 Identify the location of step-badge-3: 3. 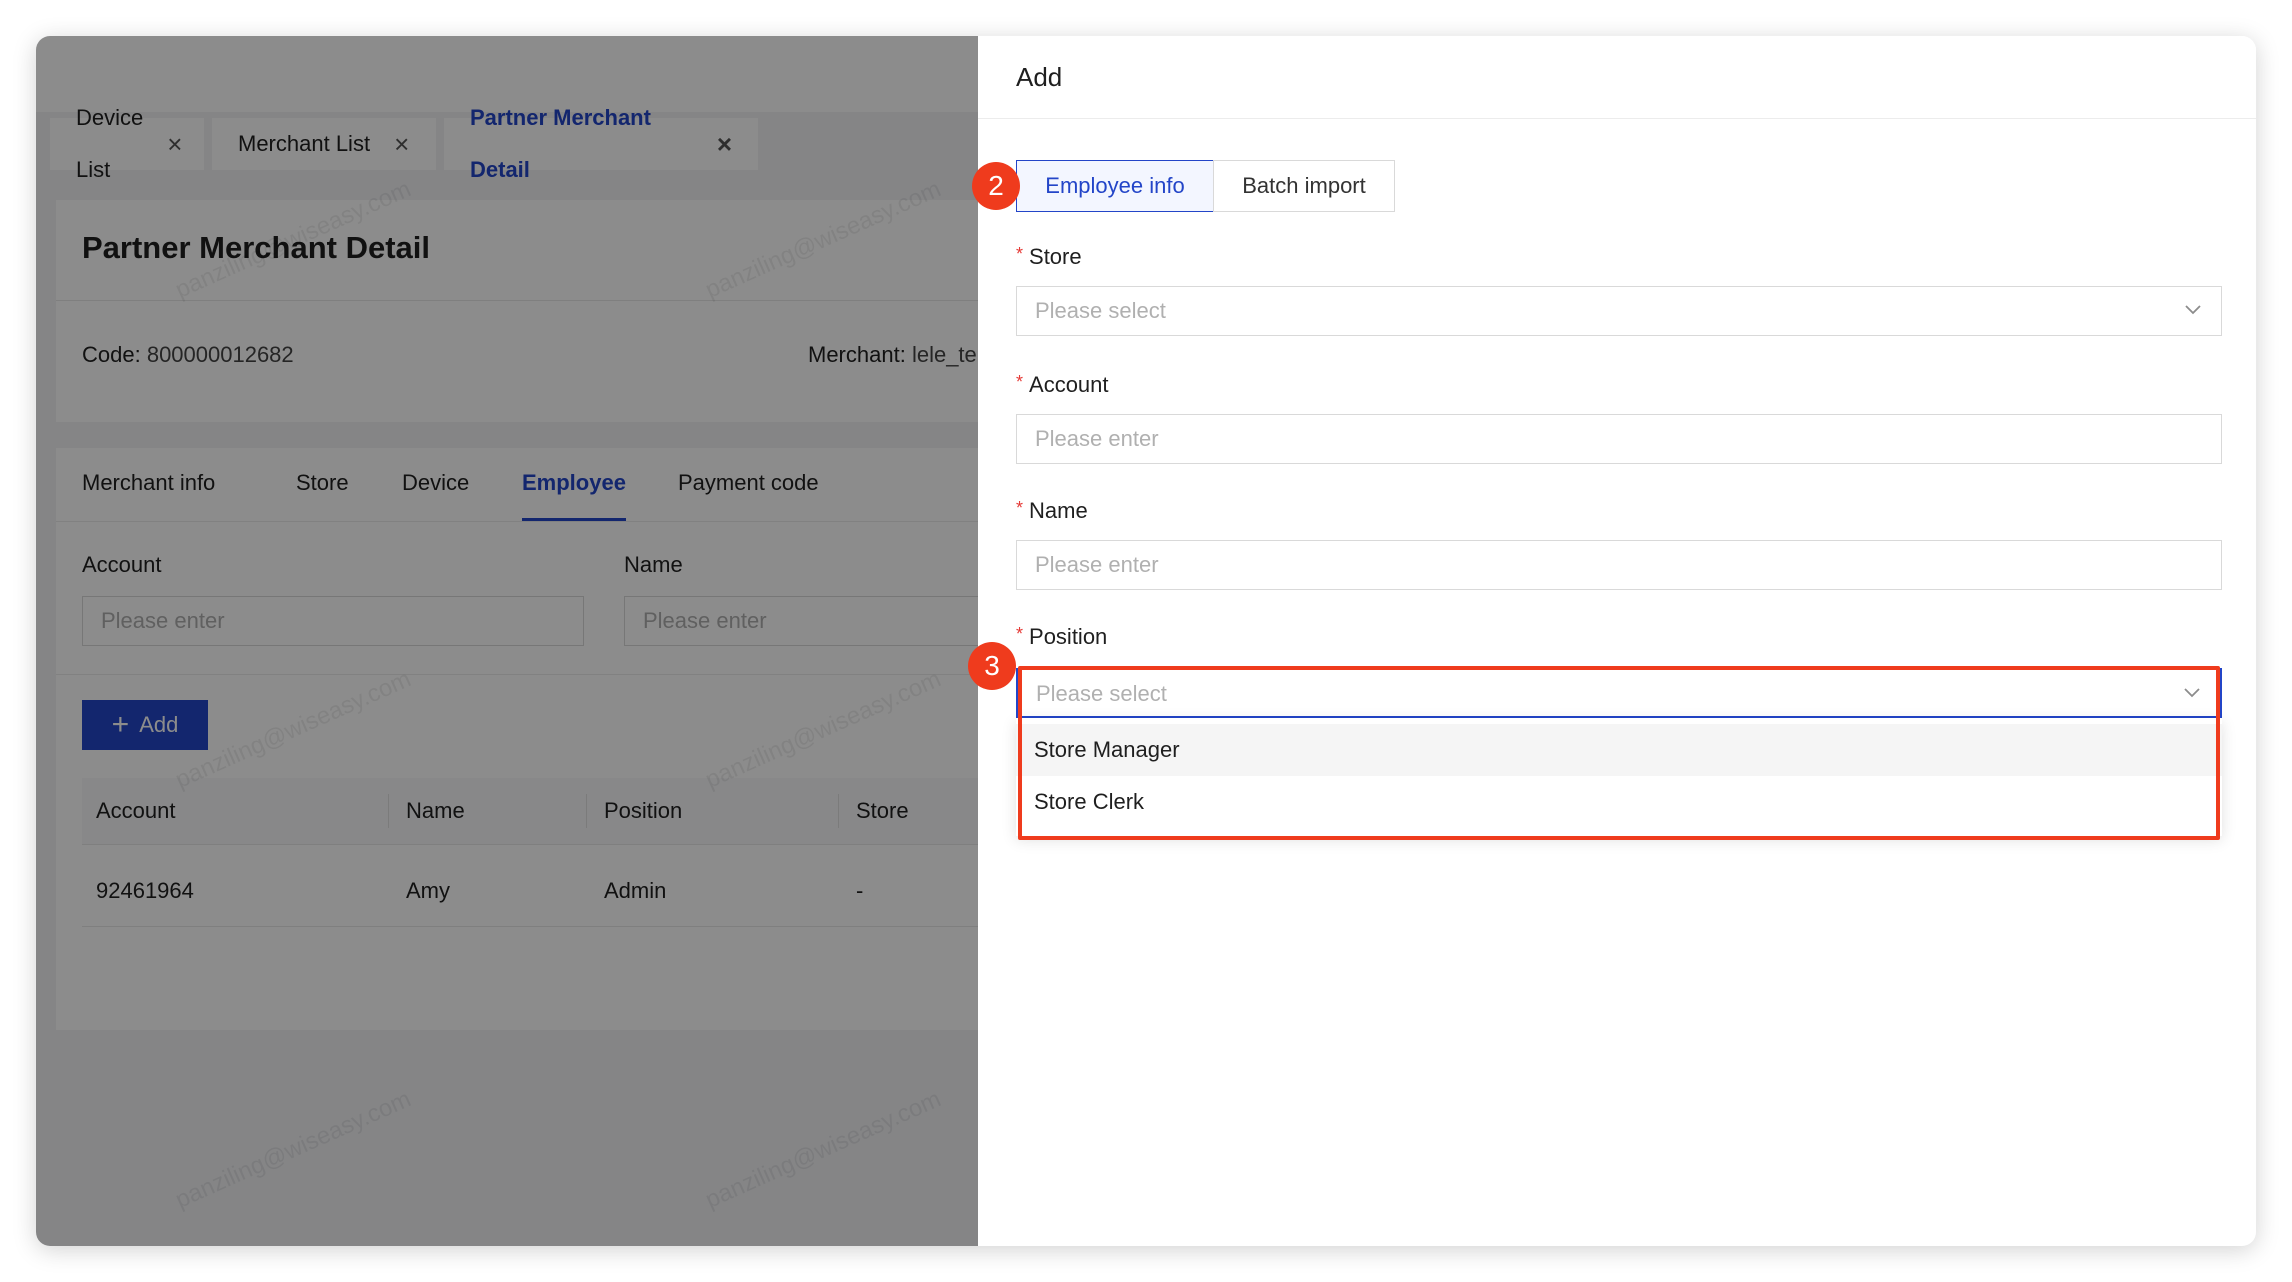
(992, 666).